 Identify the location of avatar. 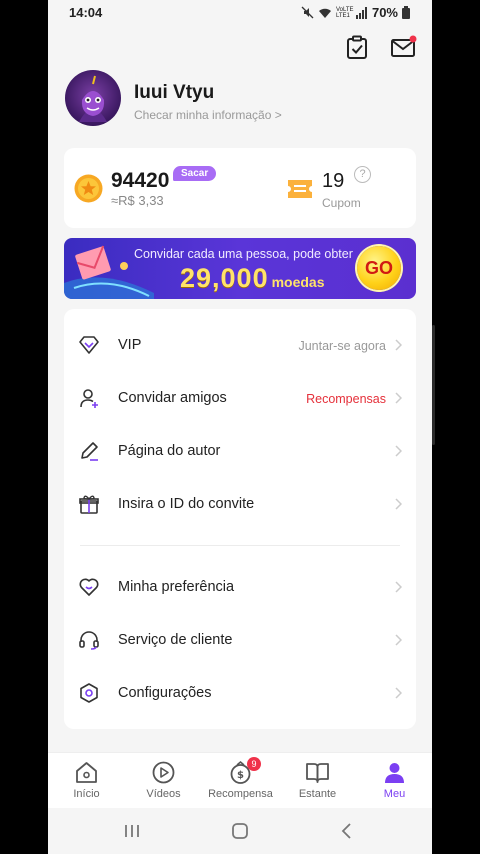
(93, 98).